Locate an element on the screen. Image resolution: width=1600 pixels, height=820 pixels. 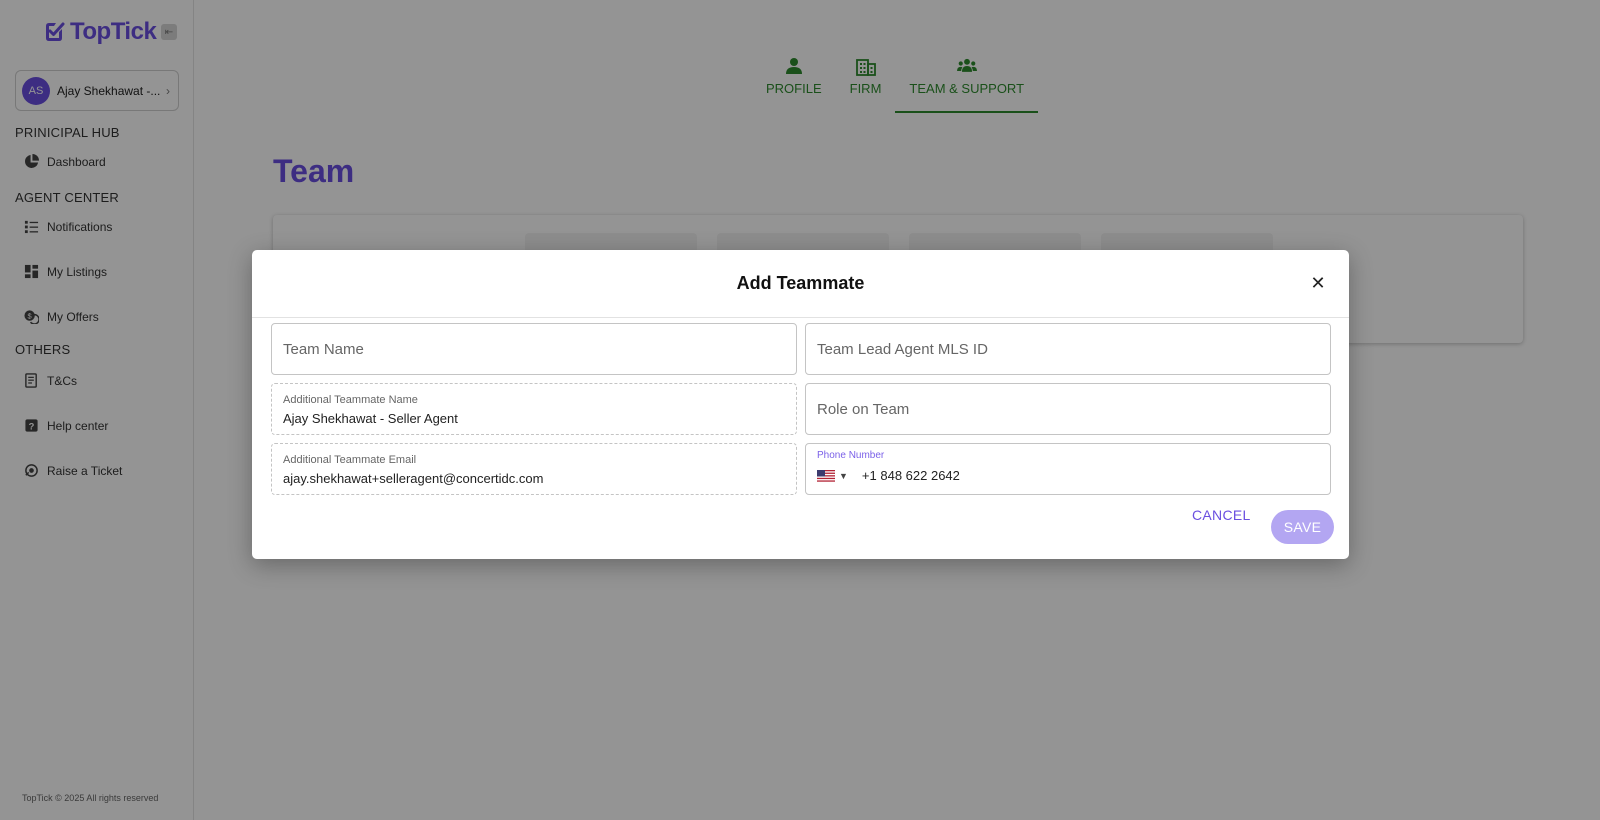
close-icon: ✕ is located at coordinates (1318, 283).